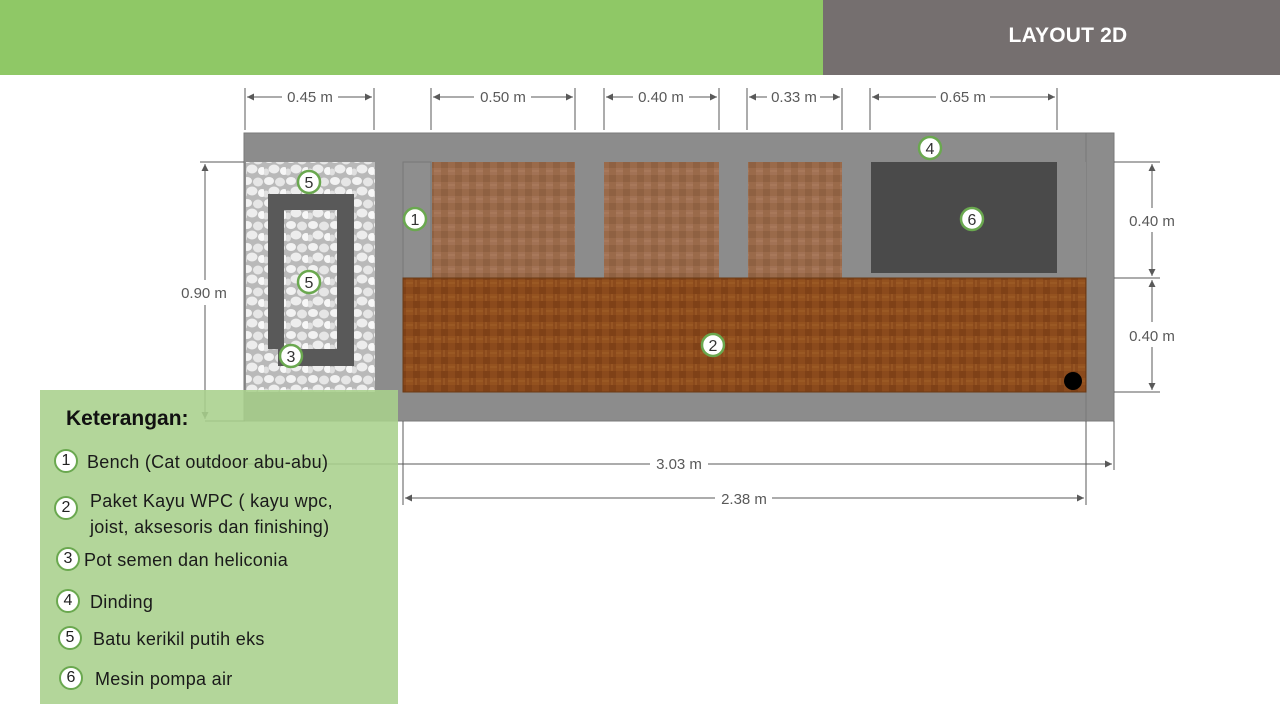  What do you see at coordinates (1152, 336) in the screenshot?
I see `dim-lower-depth: 0.40 m` at bounding box center [1152, 336].